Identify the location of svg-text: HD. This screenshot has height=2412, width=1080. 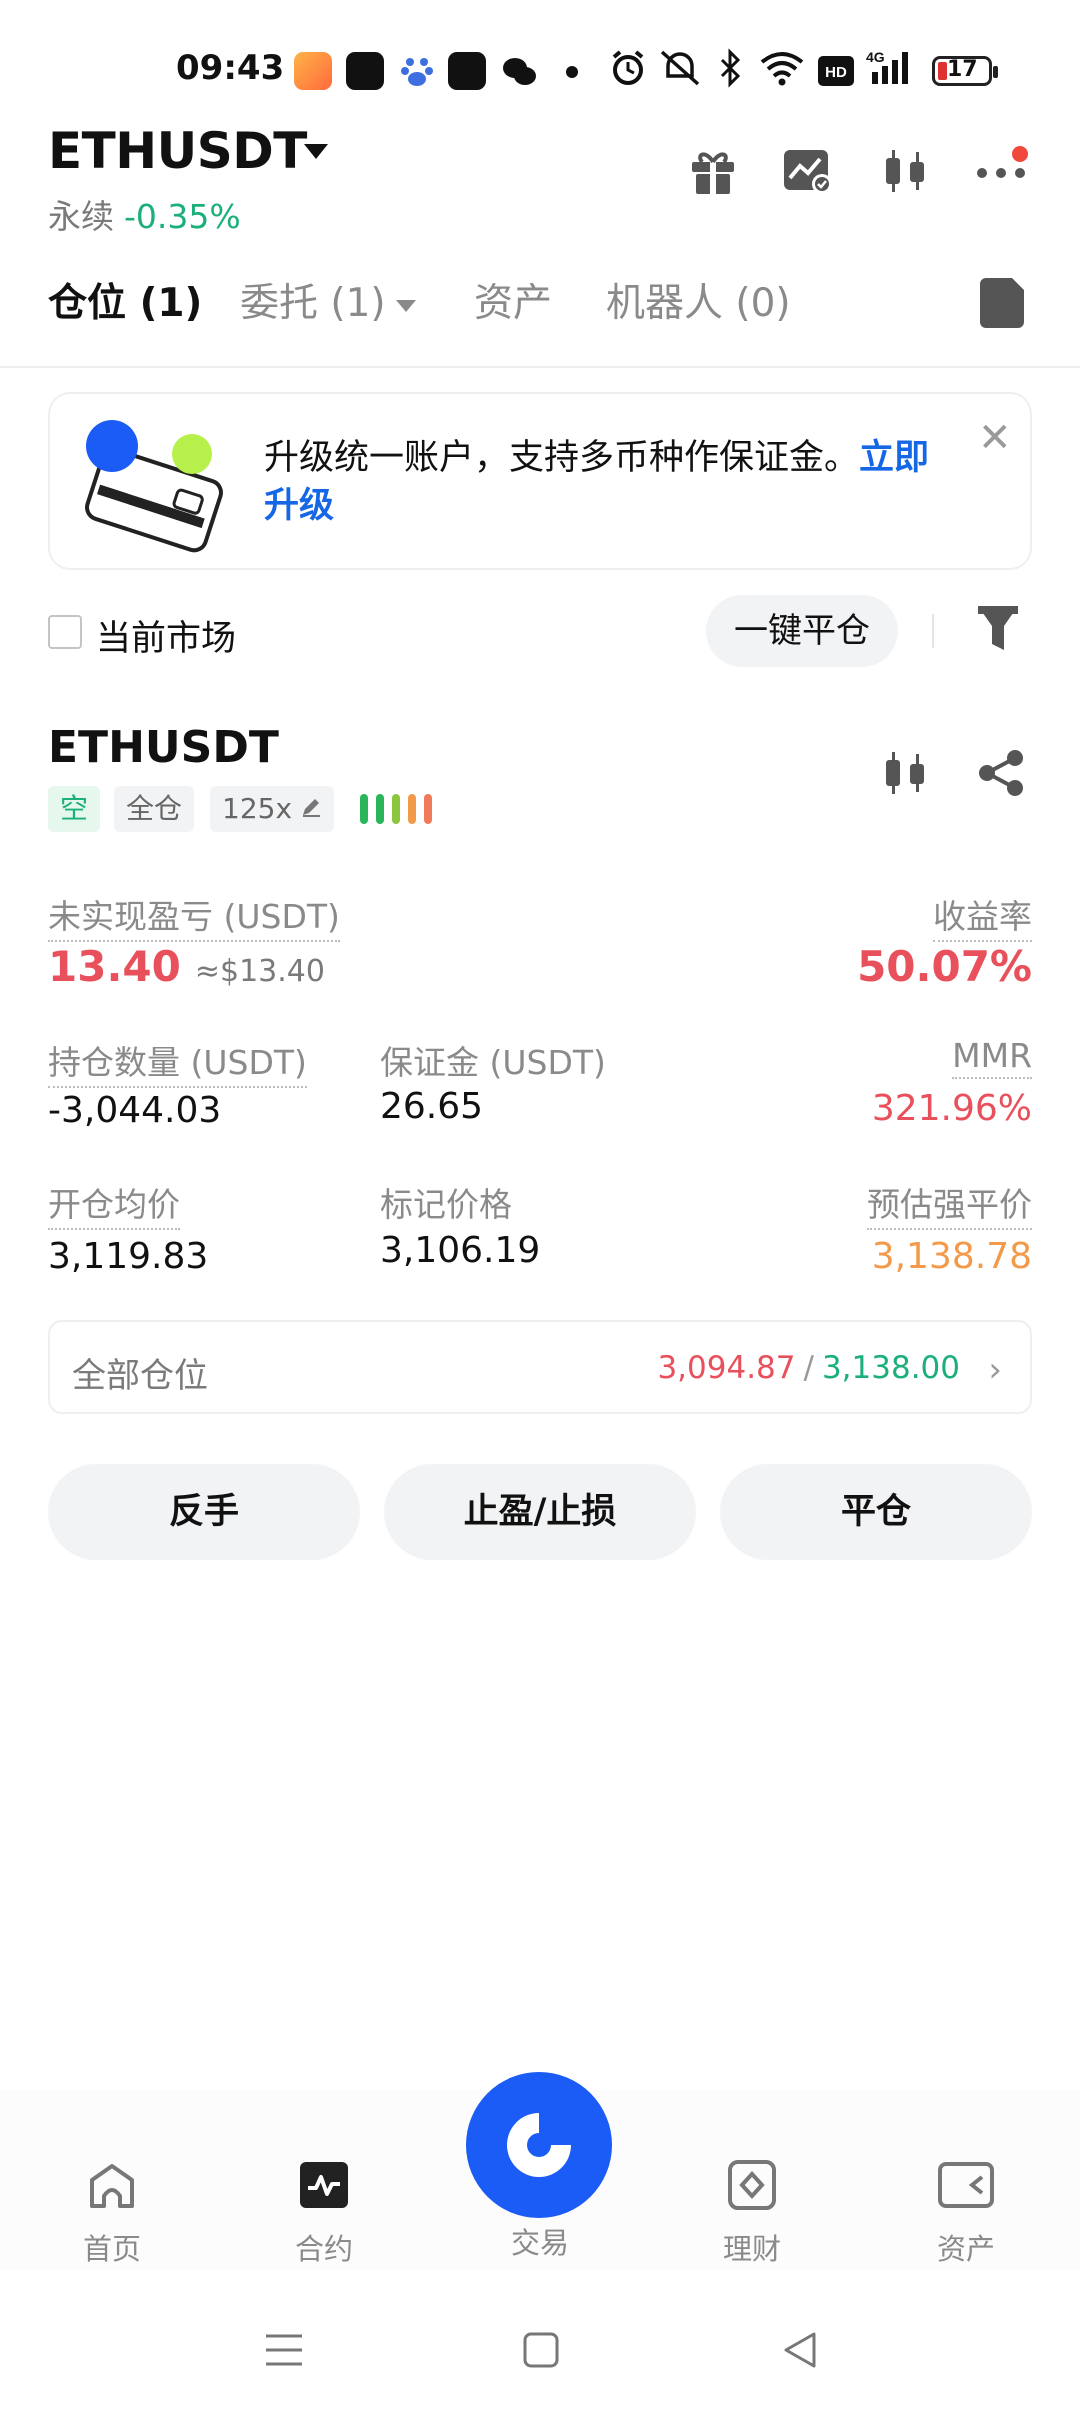
(836, 72).